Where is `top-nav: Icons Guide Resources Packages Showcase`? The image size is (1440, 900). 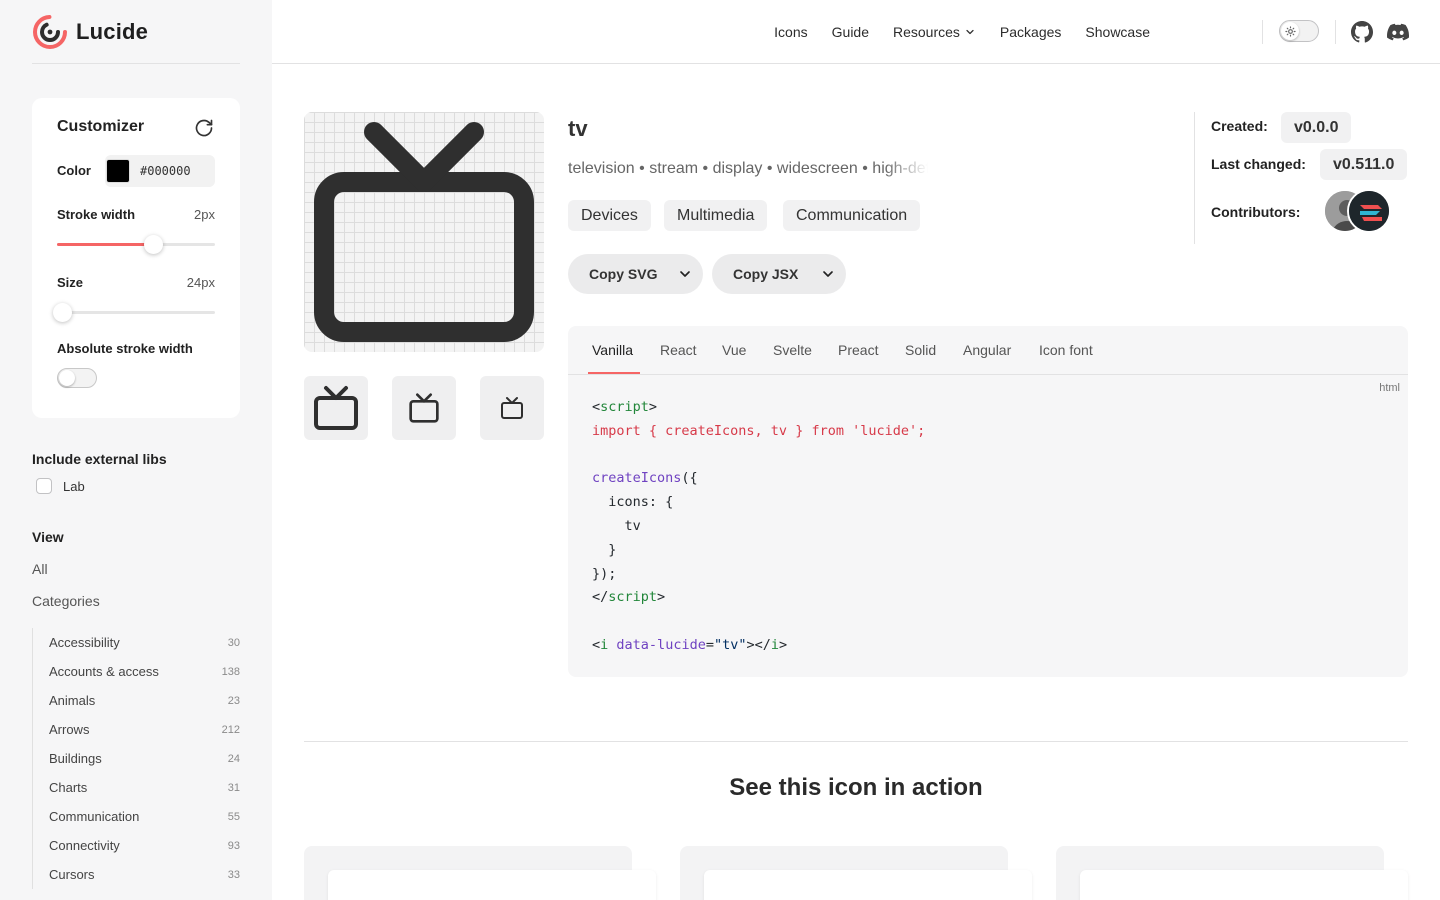
top-nav: Icons Guide Resources Packages Showcase is located at coordinates (856, 32).